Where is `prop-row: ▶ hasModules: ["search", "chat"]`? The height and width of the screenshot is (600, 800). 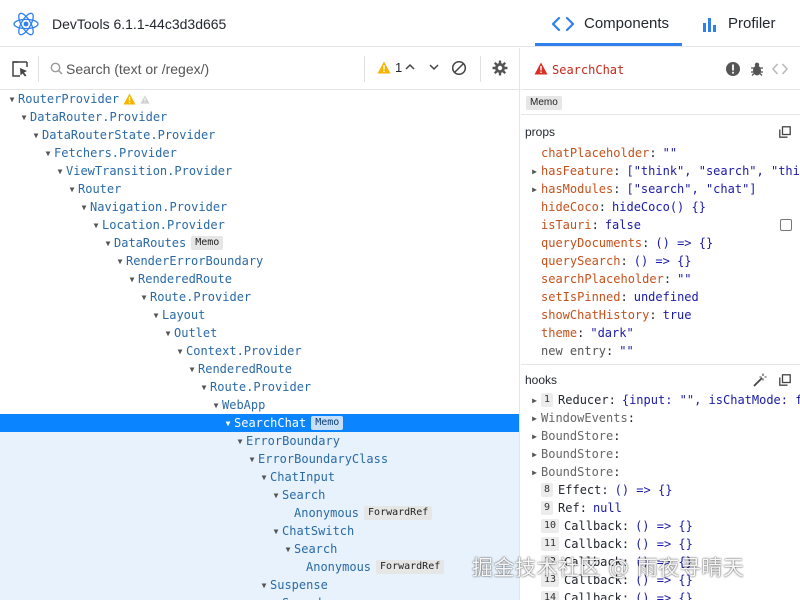 prop-row: ▶ hasModules: ["search", "chat"] is located at coordinates (660, 189).